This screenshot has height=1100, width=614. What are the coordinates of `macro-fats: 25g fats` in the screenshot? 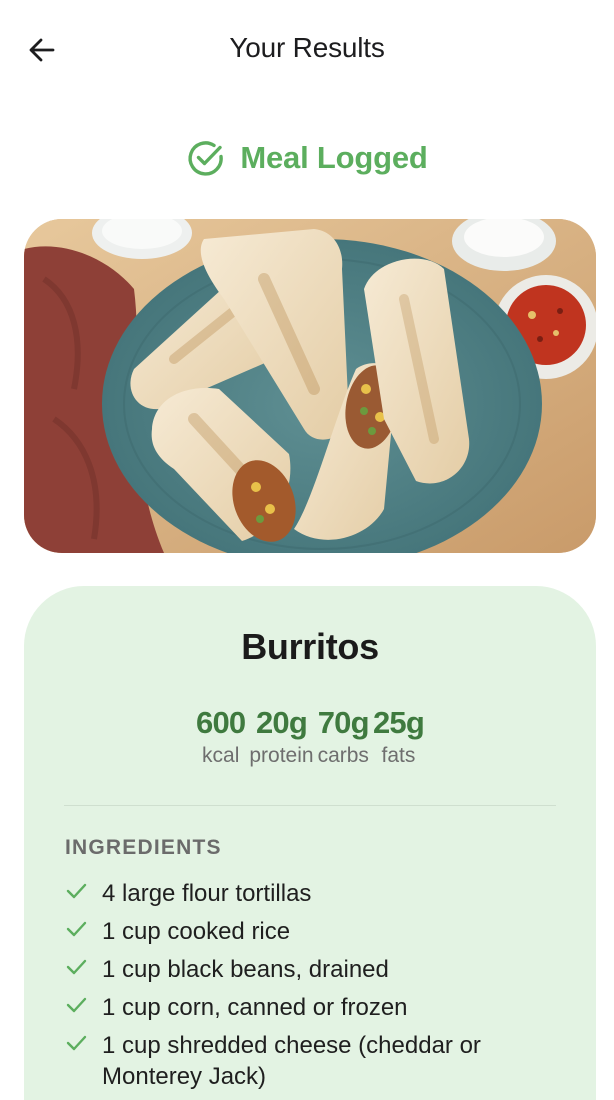 It's located at (398, 736).